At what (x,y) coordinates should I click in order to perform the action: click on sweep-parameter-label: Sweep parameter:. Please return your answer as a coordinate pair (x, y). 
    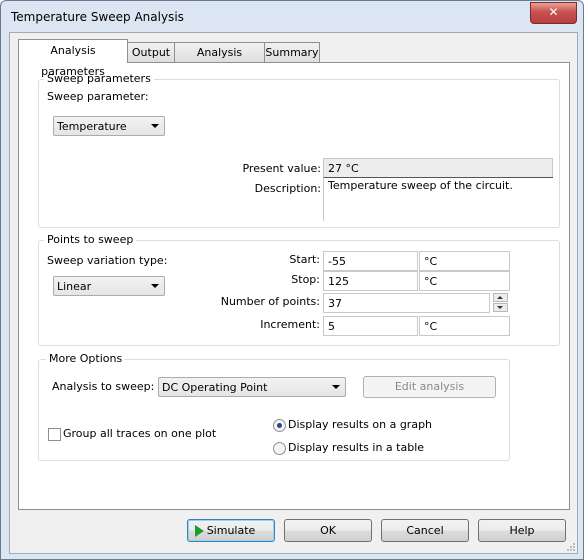
    Looking at the image, I should click on (98, 96).